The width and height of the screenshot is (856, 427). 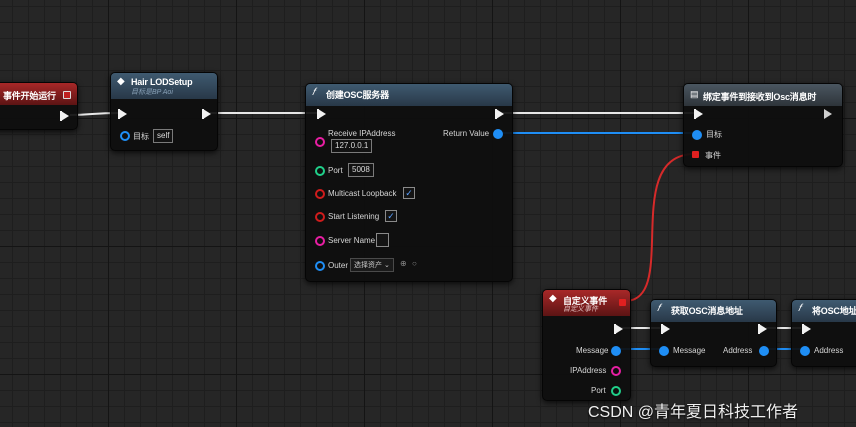 I want to click on node-header: 𝑓 创建OSC服务器, so click(x=409, y=95).